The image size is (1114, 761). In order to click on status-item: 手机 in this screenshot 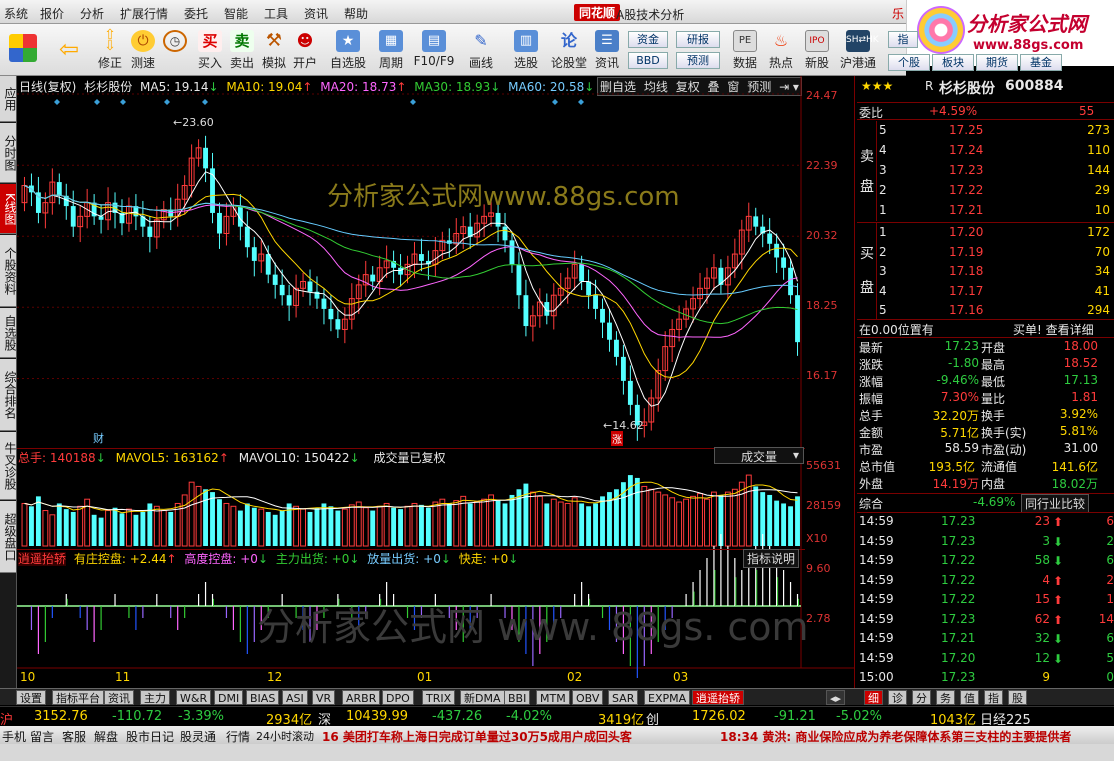, I will do `click(14, 736)`.